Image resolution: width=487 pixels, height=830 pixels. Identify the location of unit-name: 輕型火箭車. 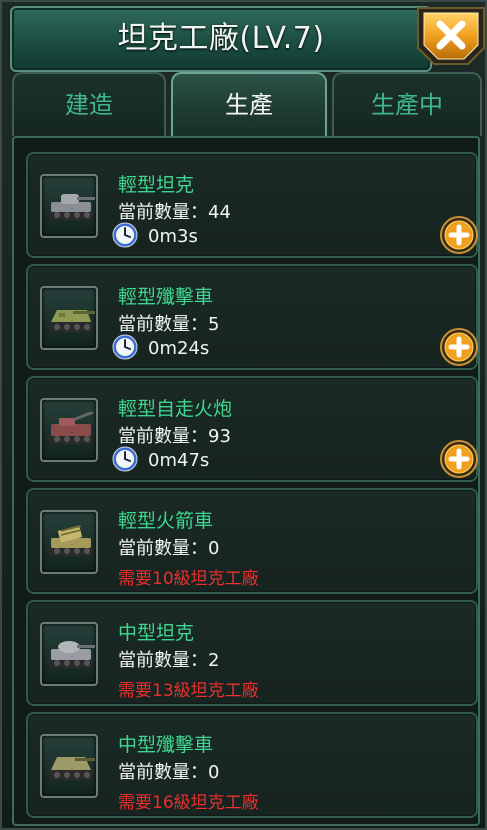
(166, 521).